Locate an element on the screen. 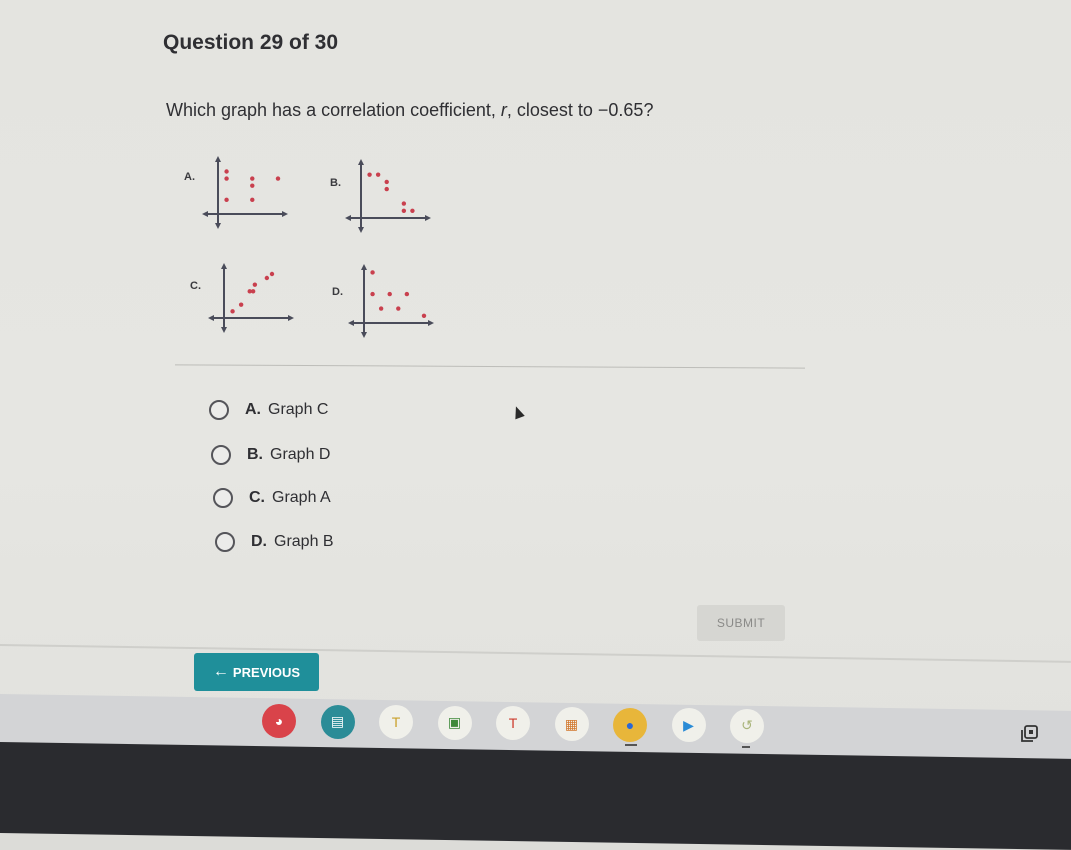 The image size is (1071, 850). graph-d-label: D. is located at coordinates (337, 292).